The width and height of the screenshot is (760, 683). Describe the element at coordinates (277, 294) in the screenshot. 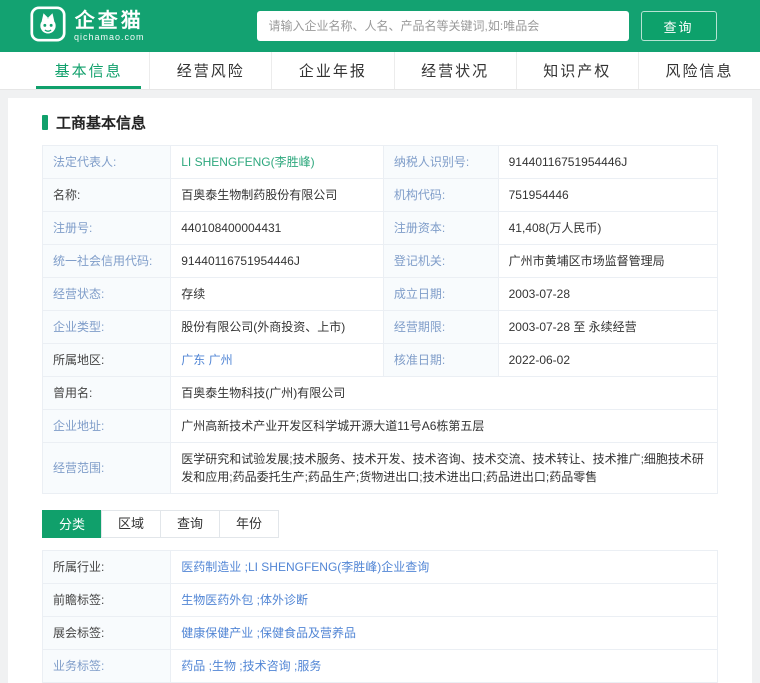

I see `field-value: 存续` at that location.